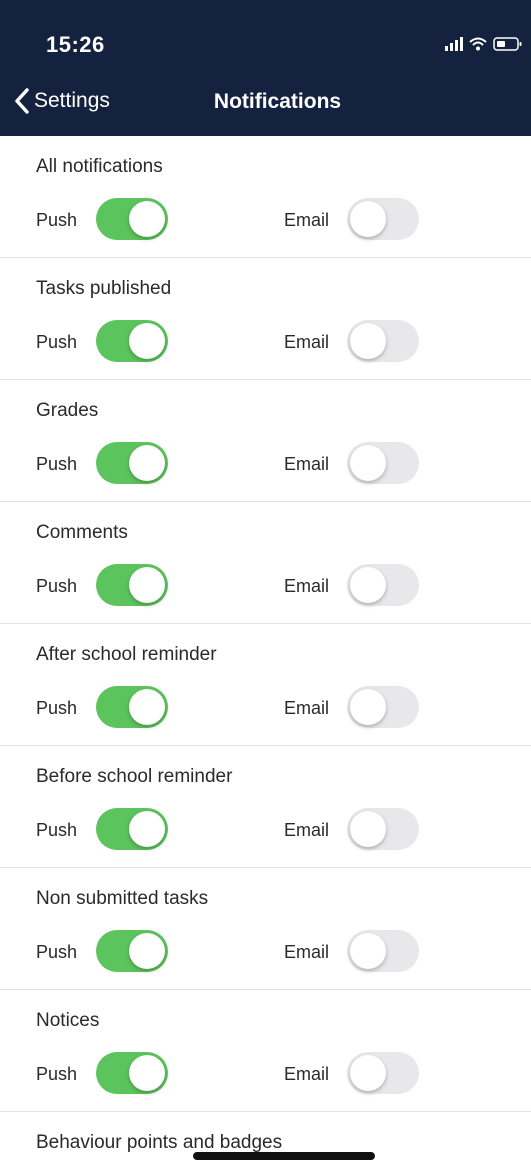 The image size is (531, 1172). What do you see at coordinates (265, 68) in the screenshot?
I see `app-header: 15:26 Settings Notifications` at bounding box center [265, 68].